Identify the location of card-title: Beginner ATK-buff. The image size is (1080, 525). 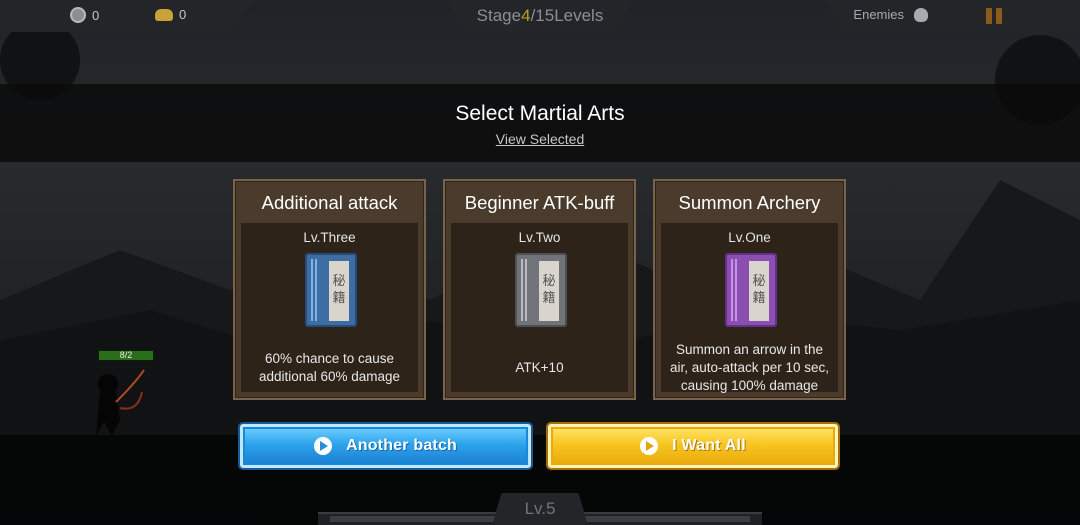
(539, 202).